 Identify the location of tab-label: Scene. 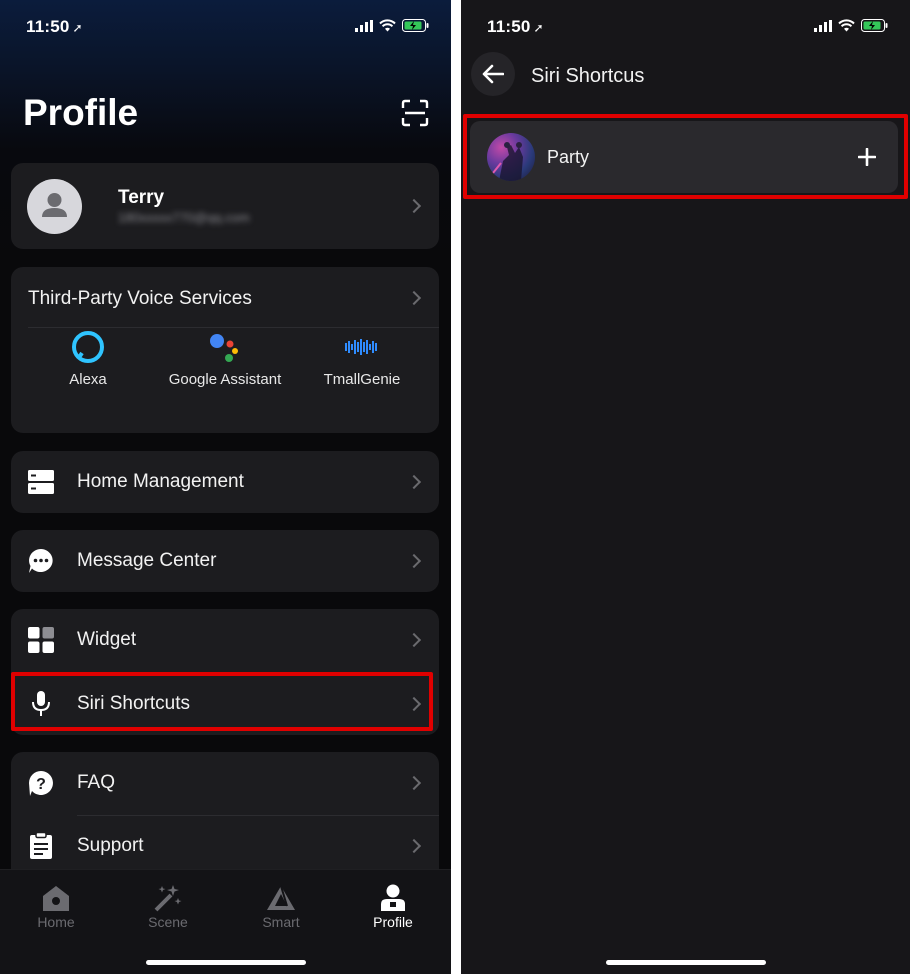
(168, 922).